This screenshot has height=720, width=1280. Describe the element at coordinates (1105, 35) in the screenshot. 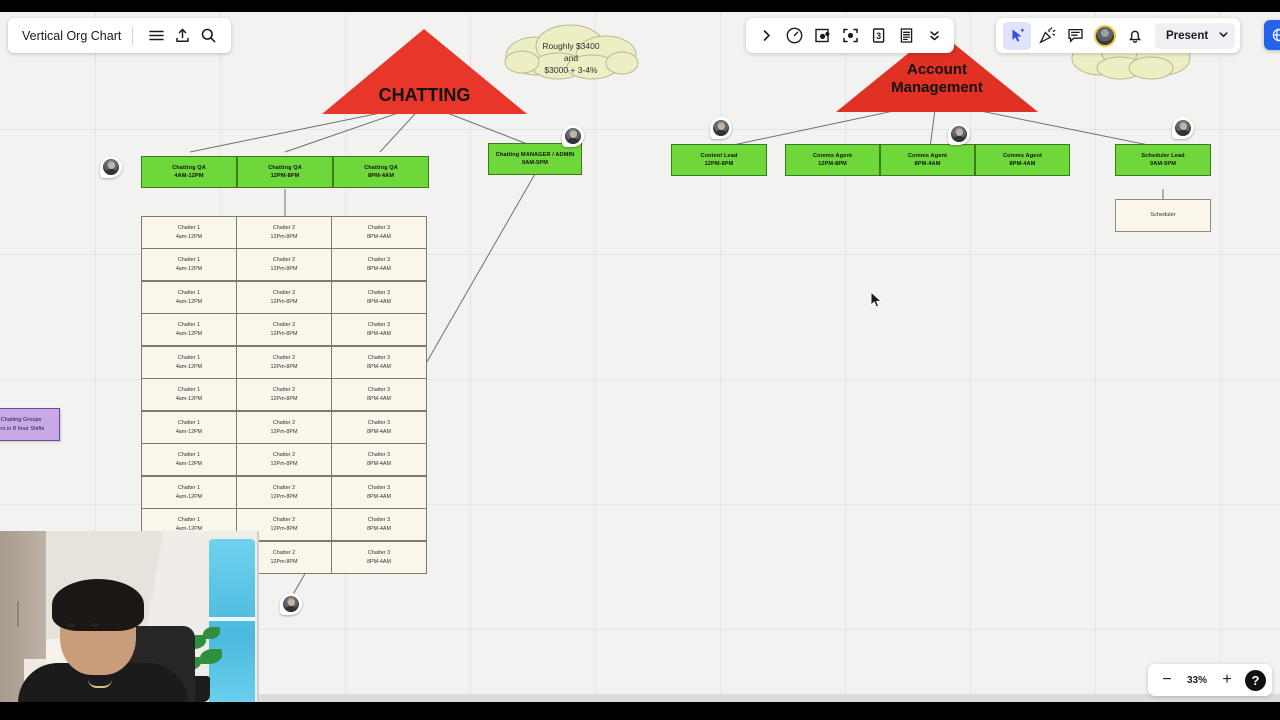

I see `user-avatar` at that location.